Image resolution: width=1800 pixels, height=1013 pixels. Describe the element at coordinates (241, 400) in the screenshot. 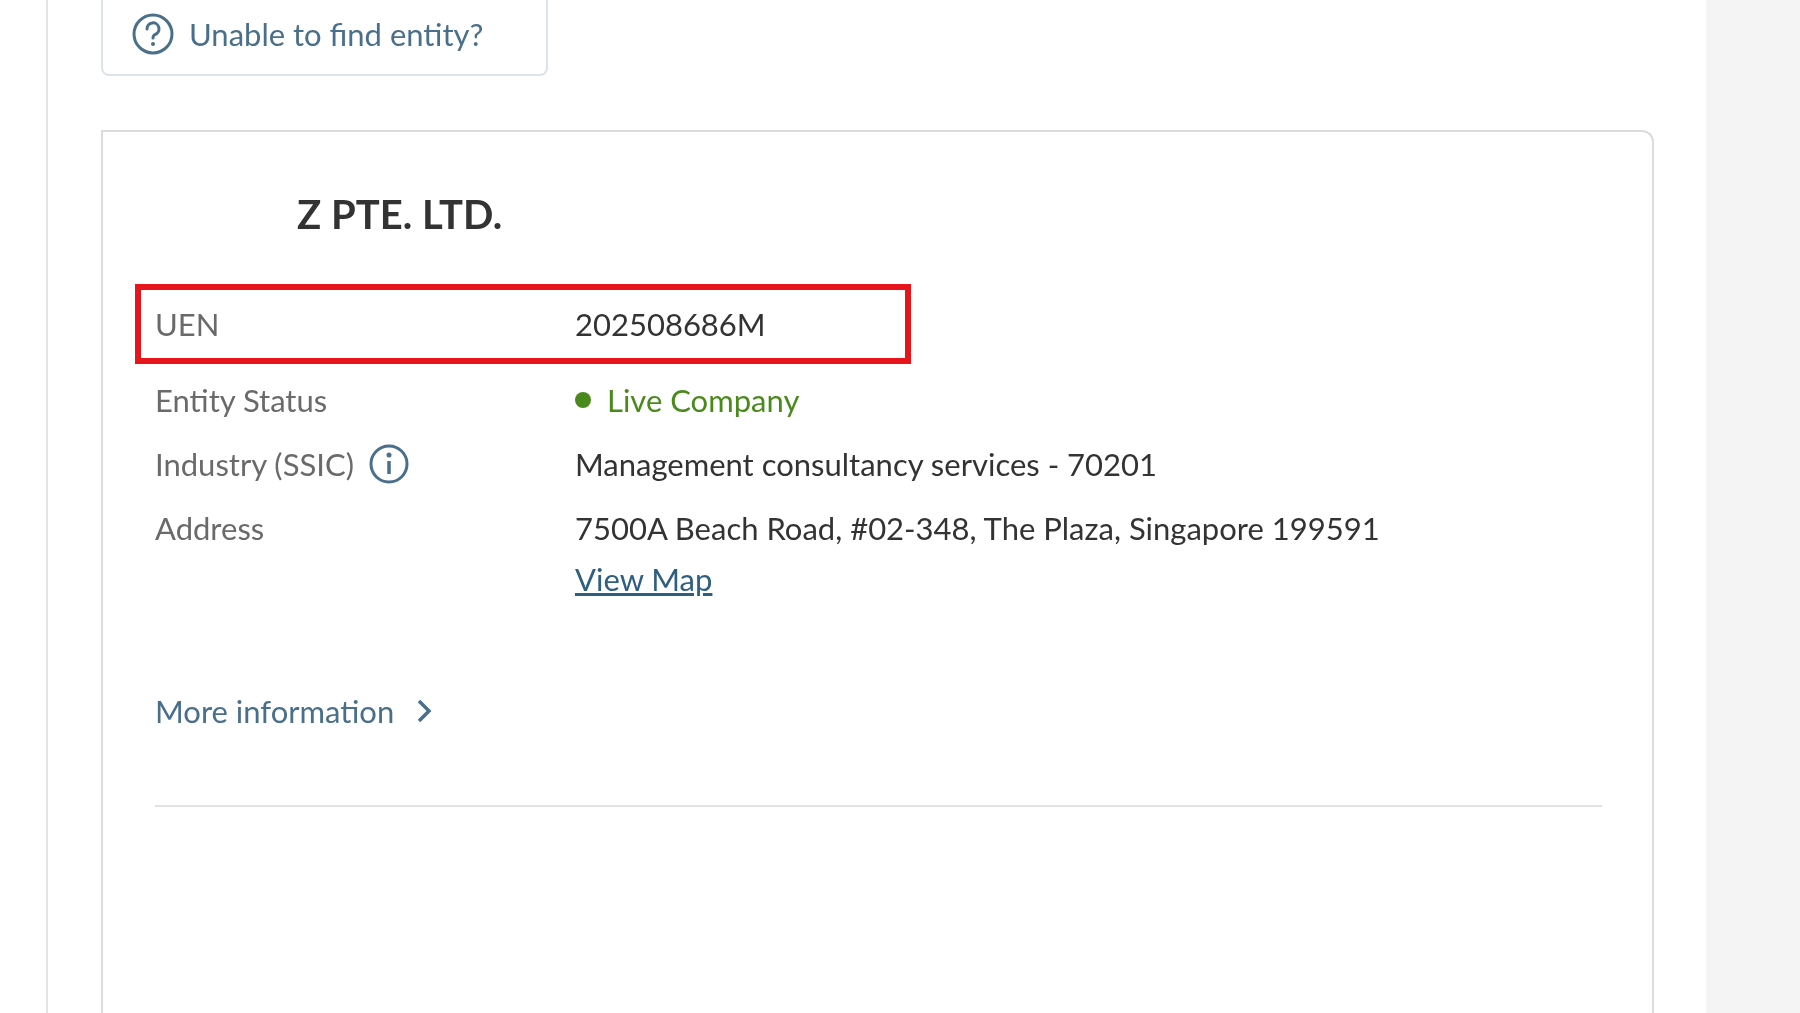

I see `field-label: Entity Status` at that location.